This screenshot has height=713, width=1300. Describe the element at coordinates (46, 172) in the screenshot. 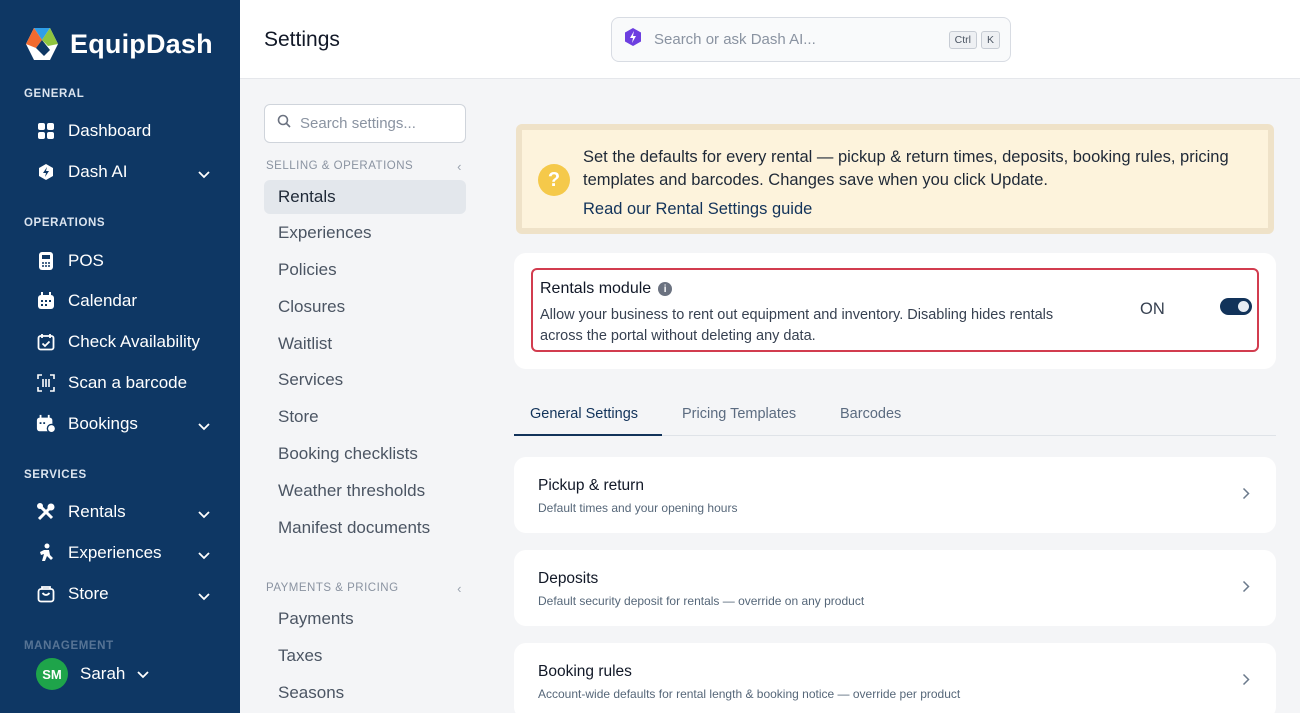

I see `ai-shield-icon` at that location.